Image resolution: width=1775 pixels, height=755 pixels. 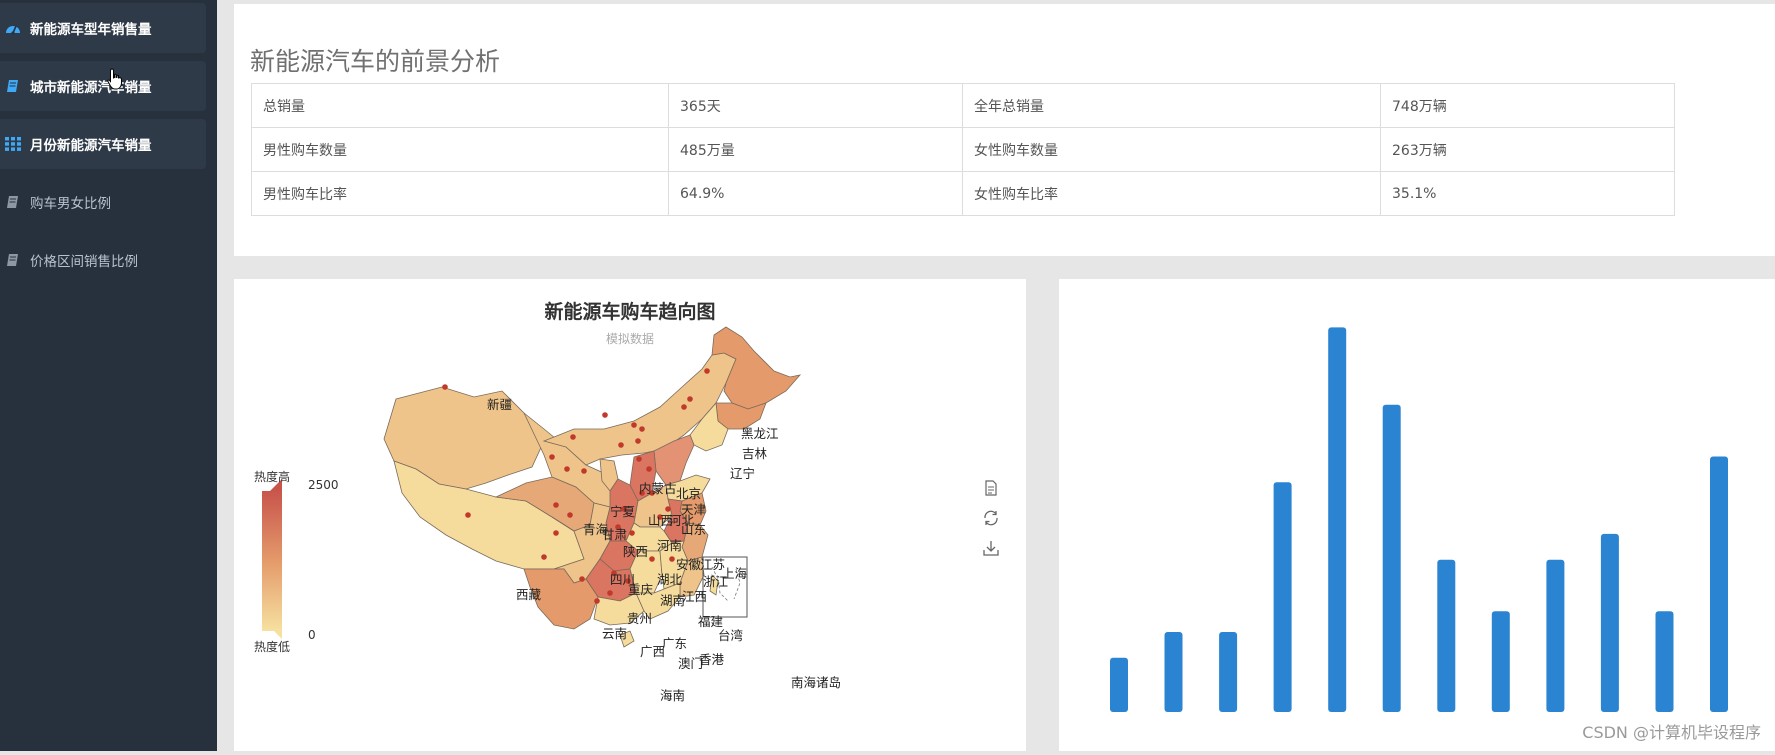 What do you see at coordinates (91, 88) in the screenshot?
I see `sidebar-item-label: 城市新能源汽车销量` at bounding box center [91, 88].